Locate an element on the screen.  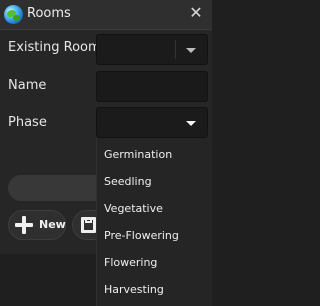
name-input is located at coordinates (152, 86).